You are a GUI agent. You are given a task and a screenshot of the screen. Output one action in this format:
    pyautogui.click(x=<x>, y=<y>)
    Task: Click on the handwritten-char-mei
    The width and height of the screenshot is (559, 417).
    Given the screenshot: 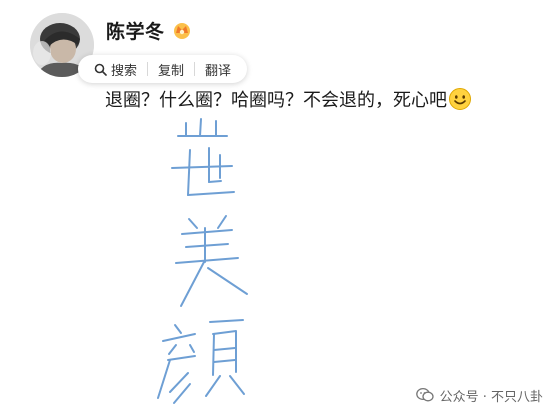 What is the action you would take?
    pyautogui.click(x=211, y=261)
    